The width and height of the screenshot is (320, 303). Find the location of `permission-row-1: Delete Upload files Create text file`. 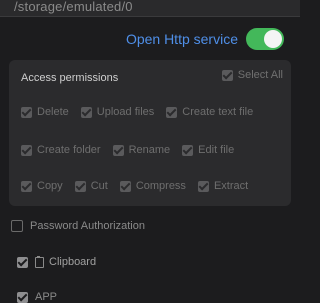

permission-row-1: Delete Upload files Create text file is located at coordinates (143, 112).